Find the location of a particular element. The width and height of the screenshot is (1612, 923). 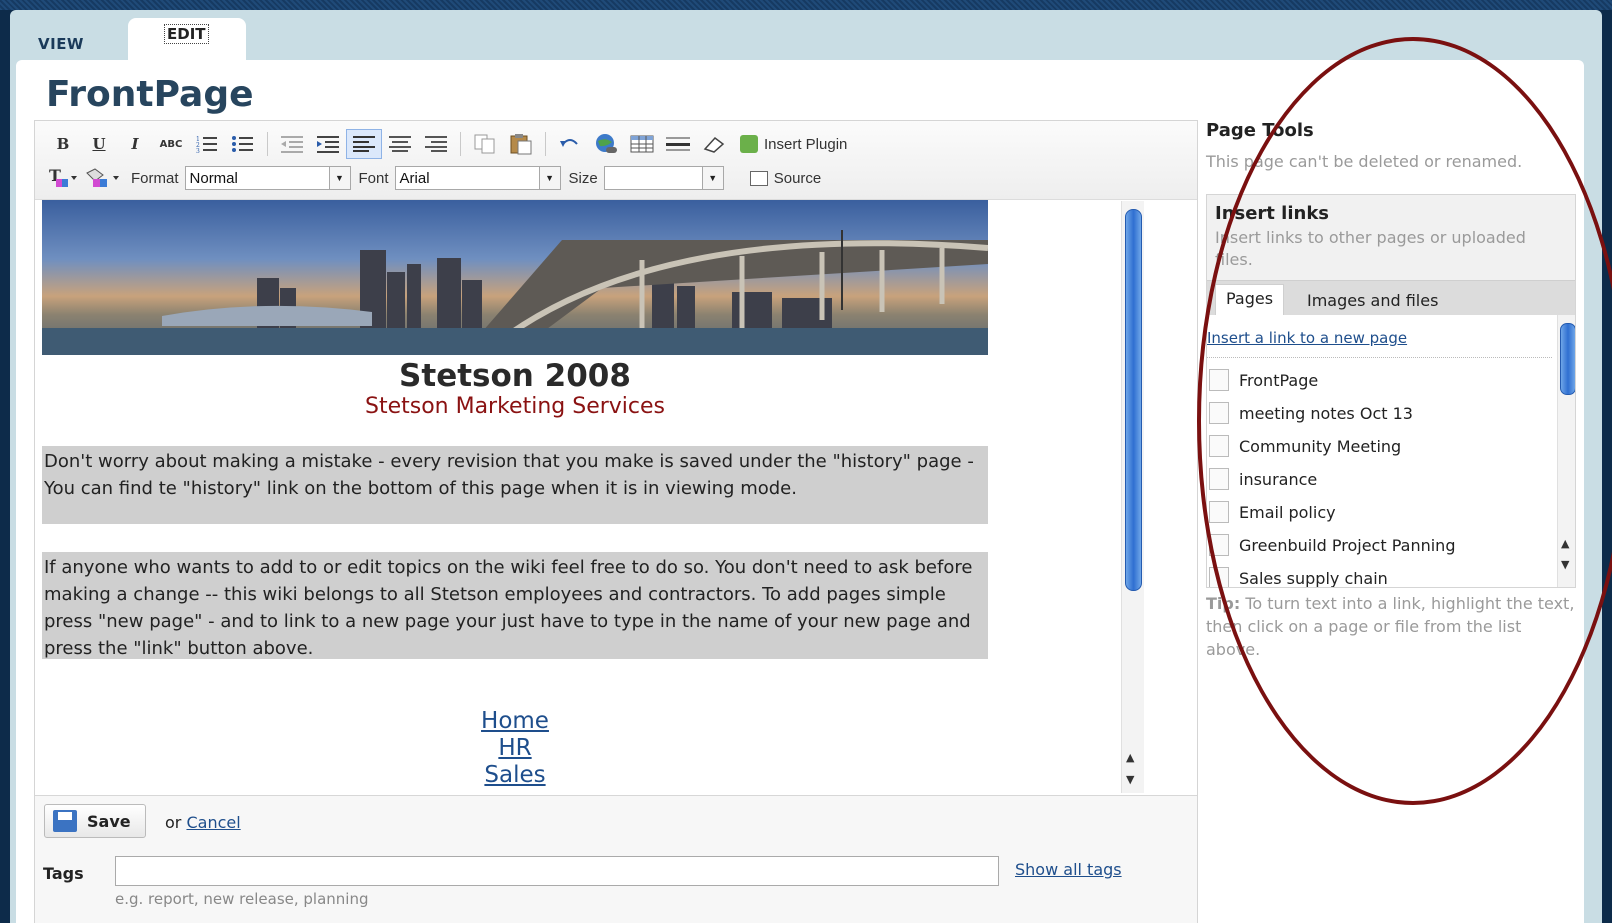

list-item: Email policy is located at coordinates (1272, 512).